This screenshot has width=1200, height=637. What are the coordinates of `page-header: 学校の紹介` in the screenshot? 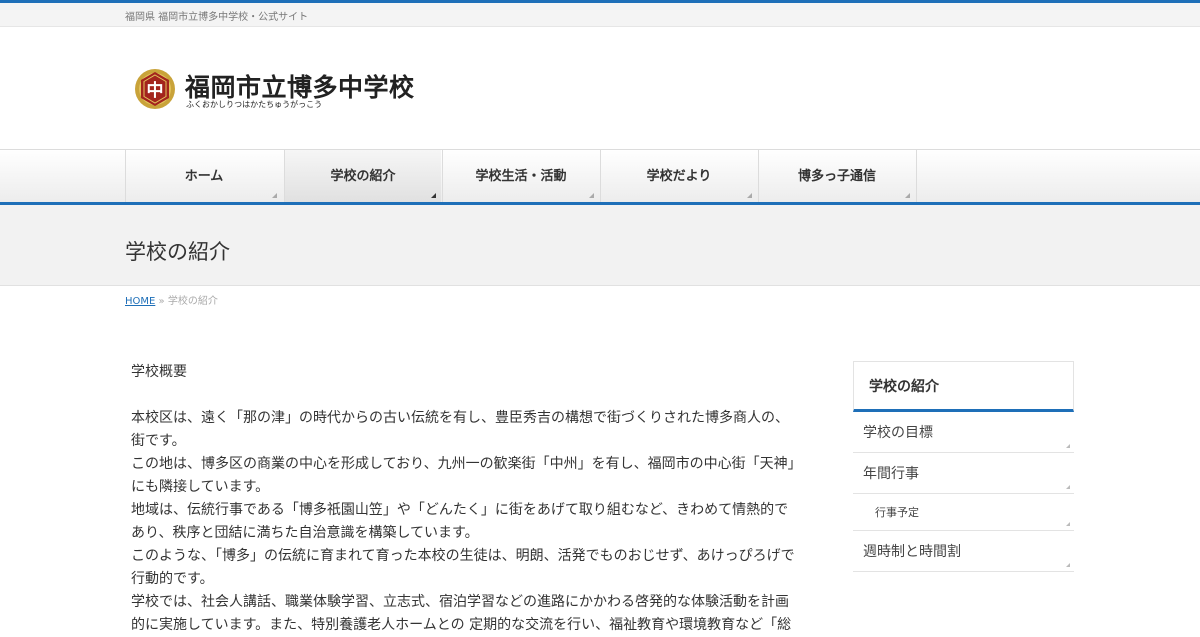 It's located at (600, 245).